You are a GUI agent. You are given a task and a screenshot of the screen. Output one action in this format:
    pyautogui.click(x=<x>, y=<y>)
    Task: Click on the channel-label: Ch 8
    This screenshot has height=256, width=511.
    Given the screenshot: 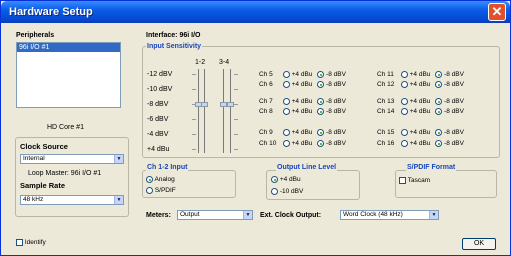 What is the action you would take?
    pyautogui.click(x=266, y=112)
    